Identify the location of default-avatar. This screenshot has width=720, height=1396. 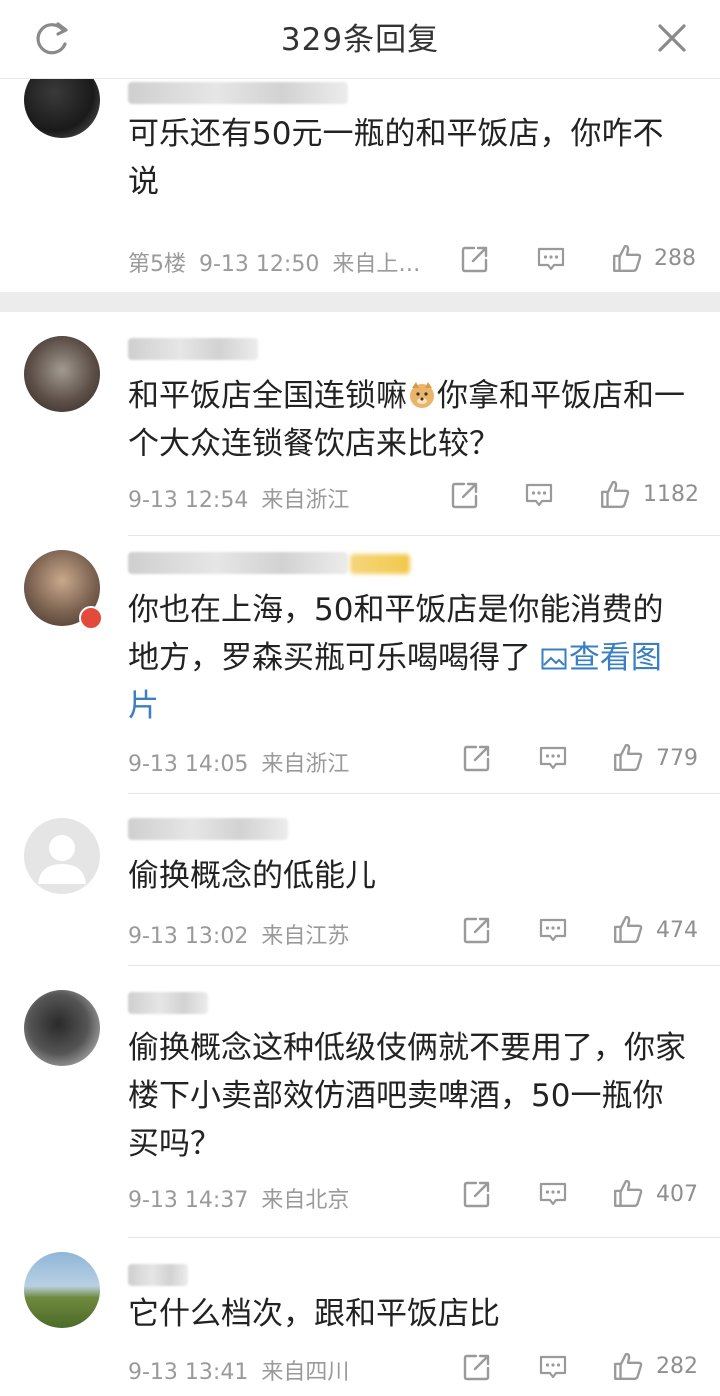
(62, 856).